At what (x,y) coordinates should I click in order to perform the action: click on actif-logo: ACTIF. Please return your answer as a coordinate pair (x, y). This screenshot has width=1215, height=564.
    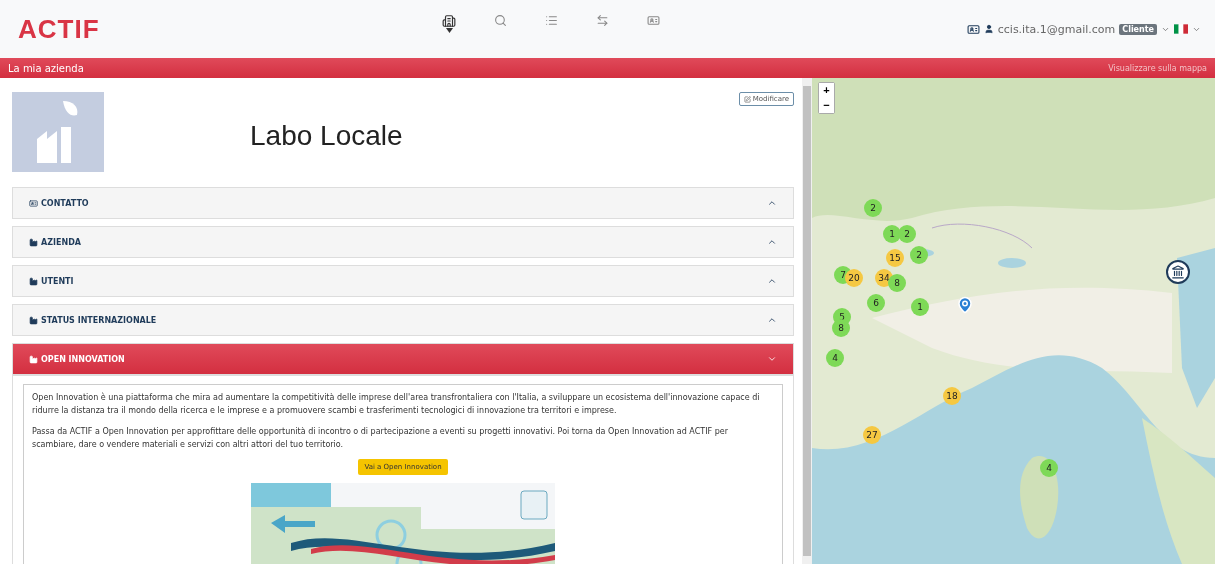
    Looking at the image, I should click on (230, 29).